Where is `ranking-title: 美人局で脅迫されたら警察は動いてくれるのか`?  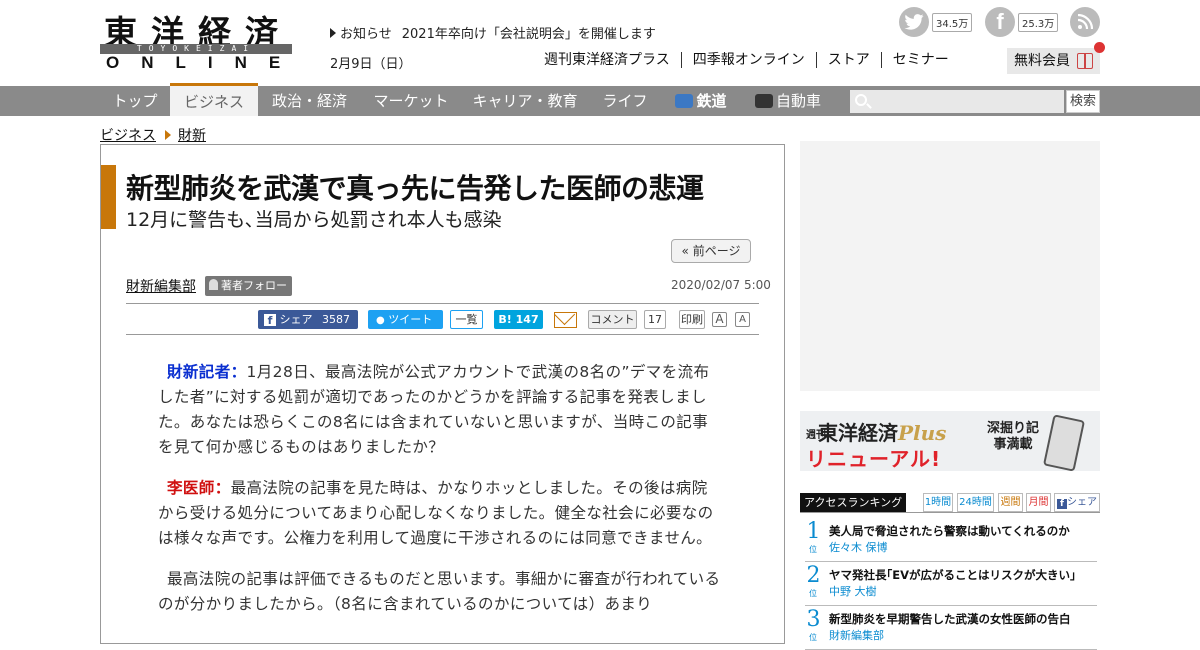 ranking-title: 美人局で脅迫されたら警察は動いてくれるのか is located at coordinates (949, 531).